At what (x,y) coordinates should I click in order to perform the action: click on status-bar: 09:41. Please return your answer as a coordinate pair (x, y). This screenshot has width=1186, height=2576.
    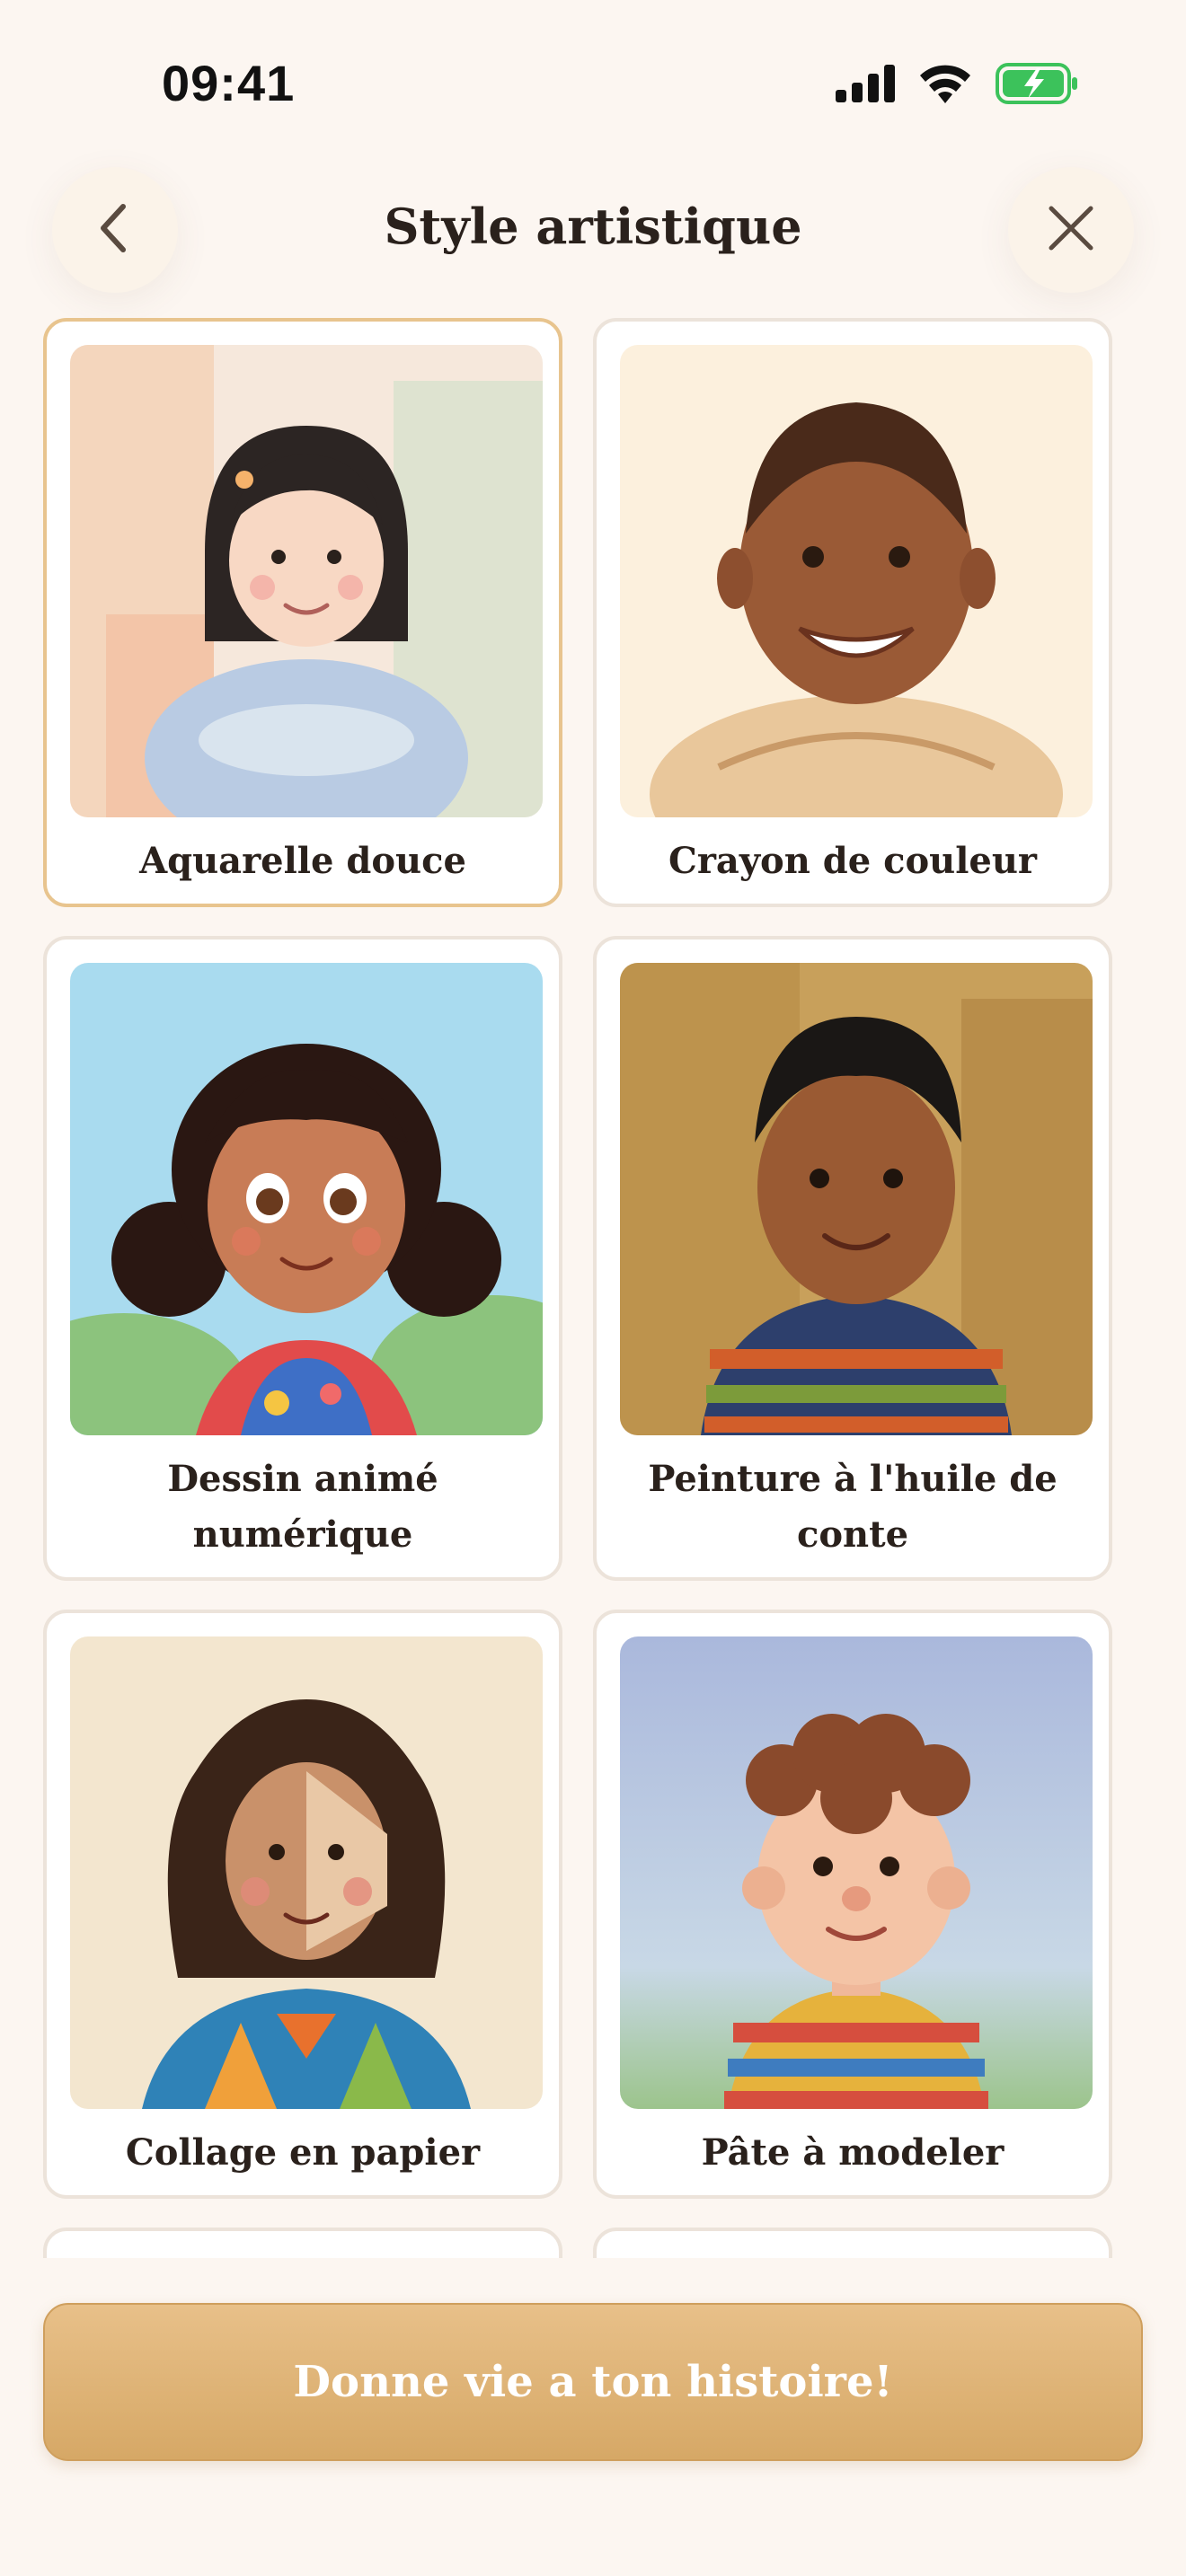
    Looking at the image, I should click on (593, 81).